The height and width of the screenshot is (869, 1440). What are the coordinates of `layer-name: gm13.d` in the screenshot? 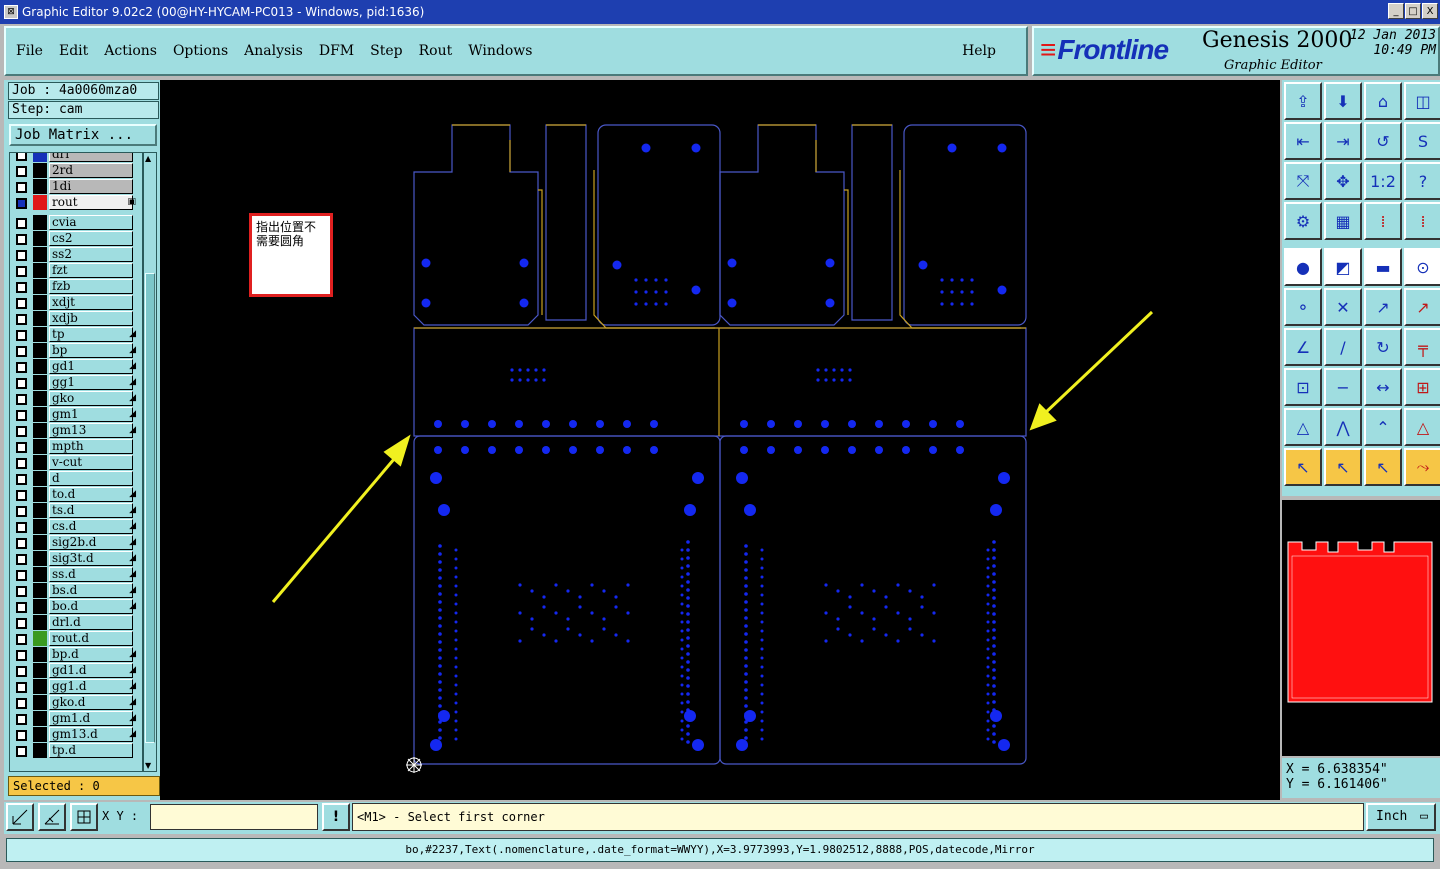 It's located at (91, 734).